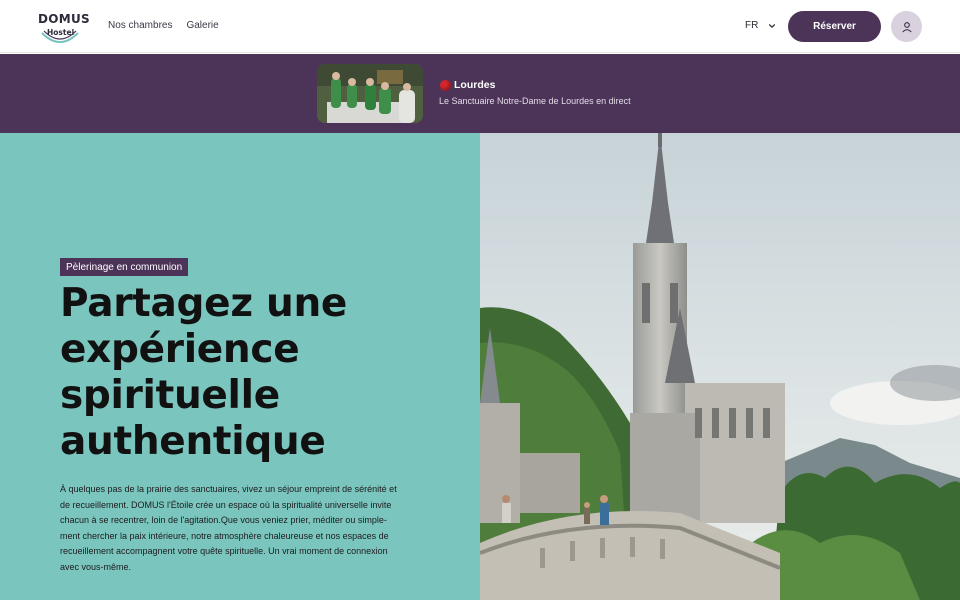 The height and width of the screenshot is (600, 960). What do you see at coordinates (370, 93) in the screenshot?
I see `live-stream-thumbnail` at bounding box center [370, 93].